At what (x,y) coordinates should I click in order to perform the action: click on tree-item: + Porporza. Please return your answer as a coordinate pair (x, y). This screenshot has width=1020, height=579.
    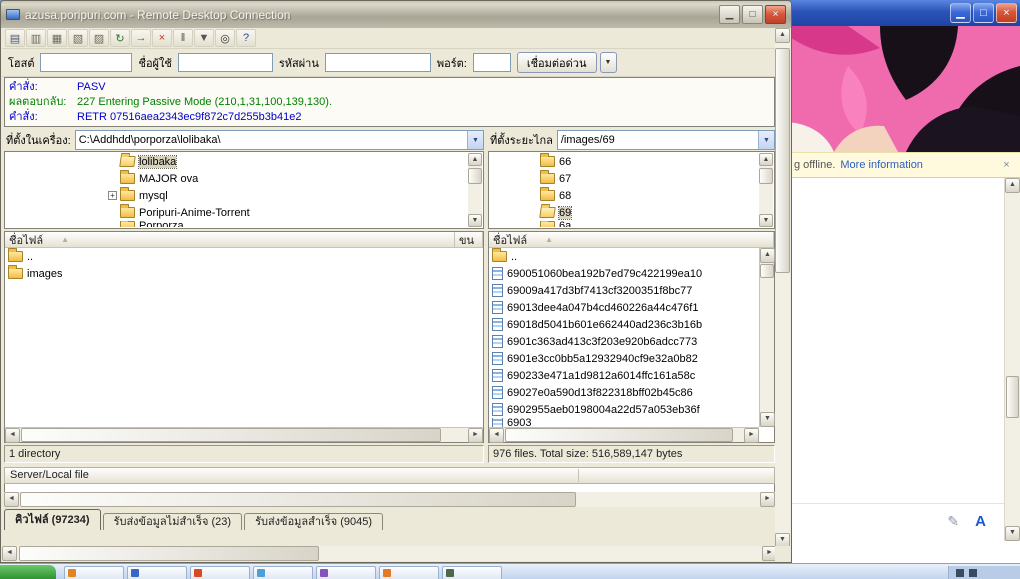
    Looking at the image, I should click on (237, 224).